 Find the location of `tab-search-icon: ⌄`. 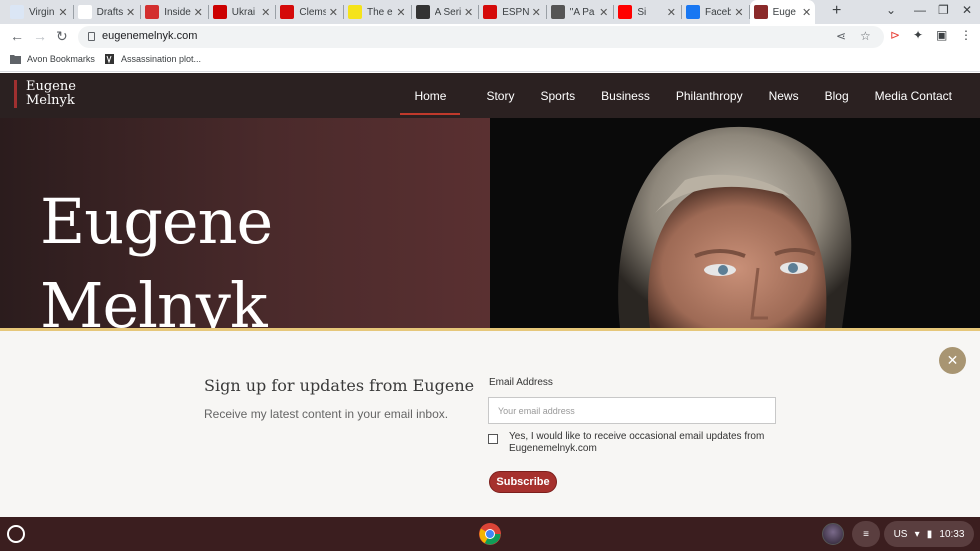

tab-search-icon: ⌄ is located at coordinates (891, 10).